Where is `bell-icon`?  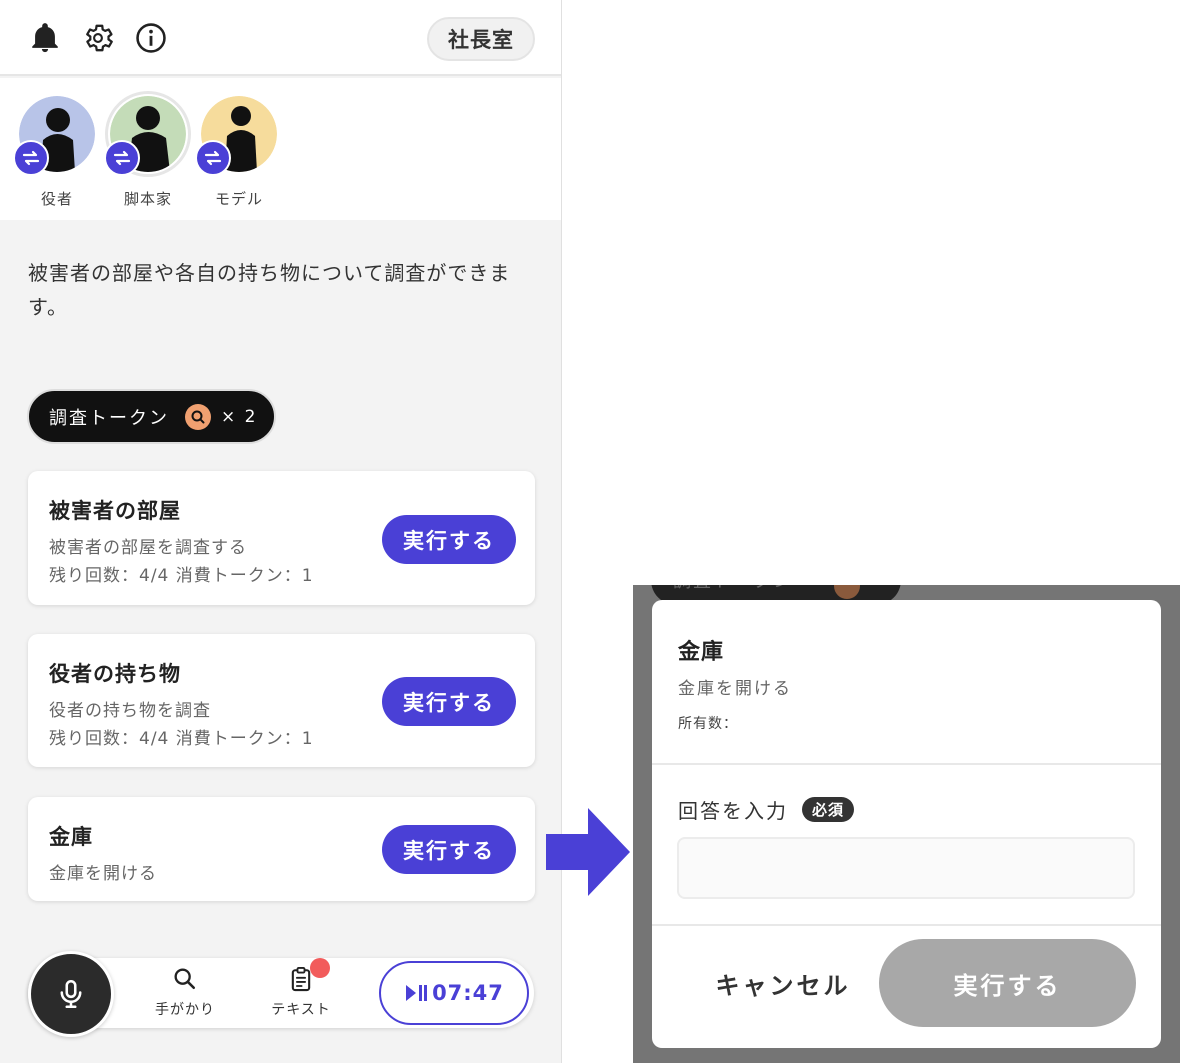 bell-icon is located at coordinates (45, 38).